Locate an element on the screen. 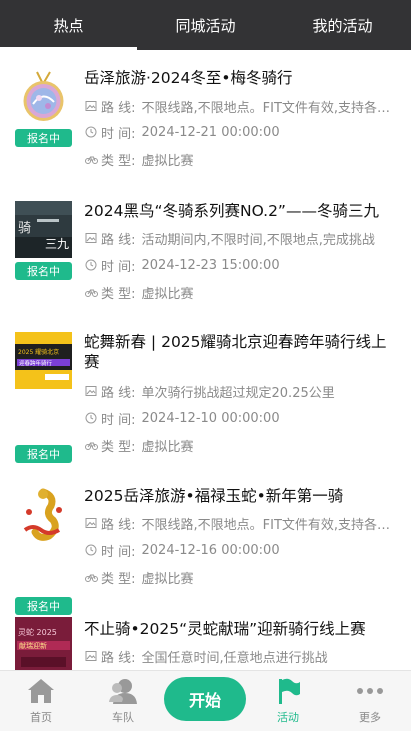 This screenshot has width=411, height=731. nav-activity-label: 活动 is located at coordinates (288, 717).